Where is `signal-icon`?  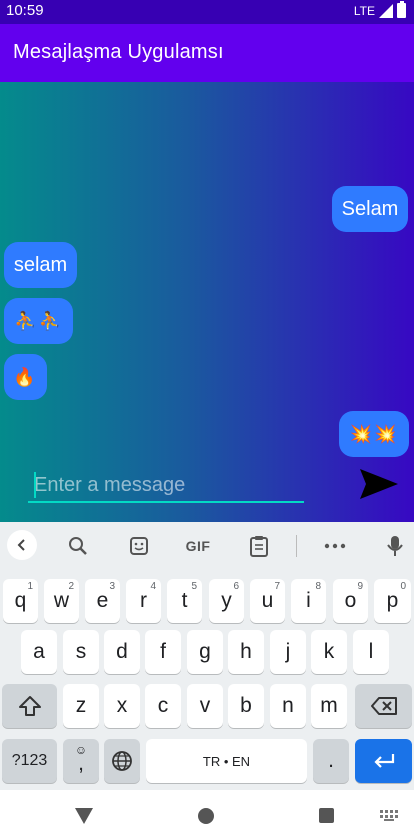 signal-icon is located at coordinates (386, 10).